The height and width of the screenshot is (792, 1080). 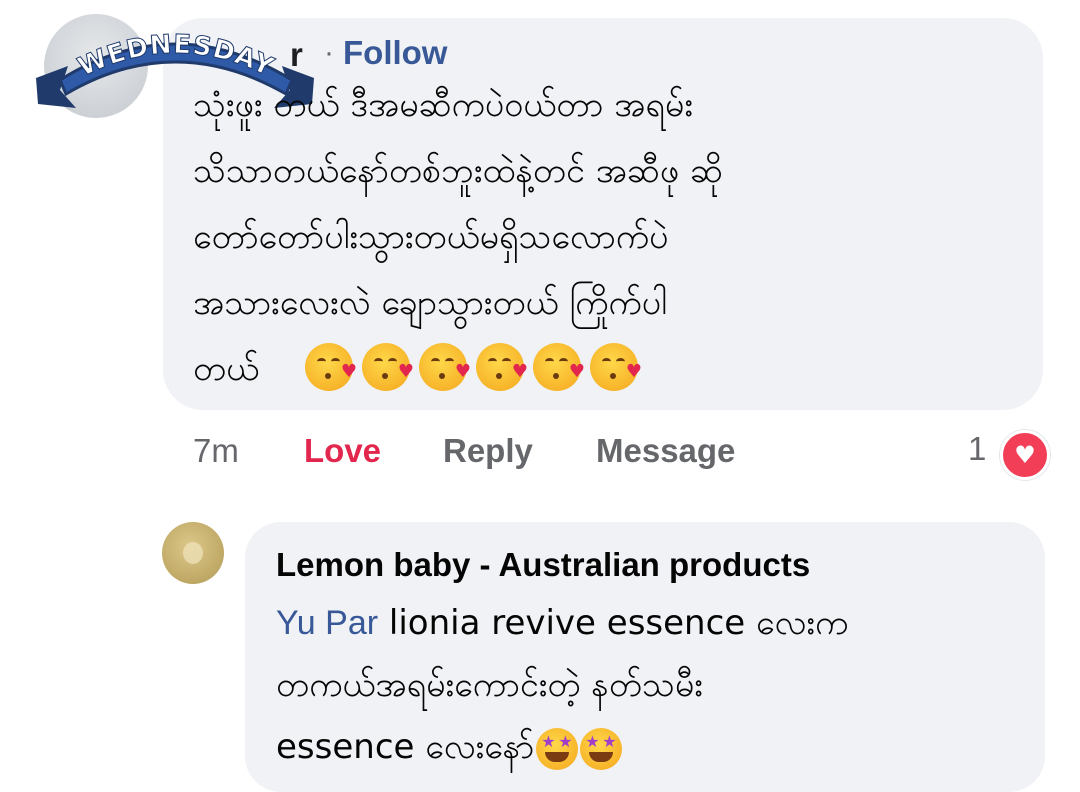 I want to click on reply-text-line: essence လေးနော် ★ ★ ★ ★, so click(x=449, y=749).